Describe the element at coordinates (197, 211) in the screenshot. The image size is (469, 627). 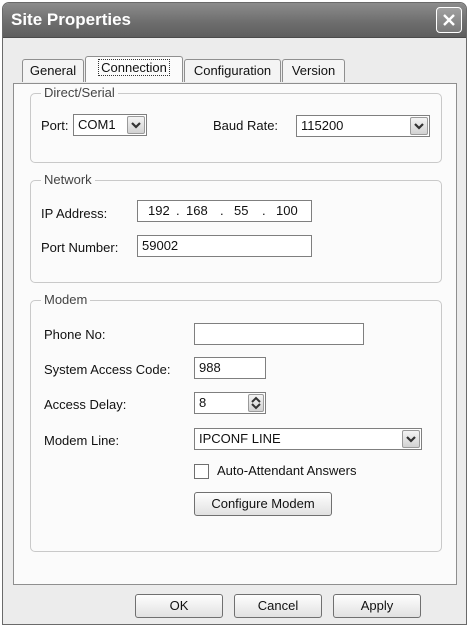
I see `ip-octet-2: 168` at that location.